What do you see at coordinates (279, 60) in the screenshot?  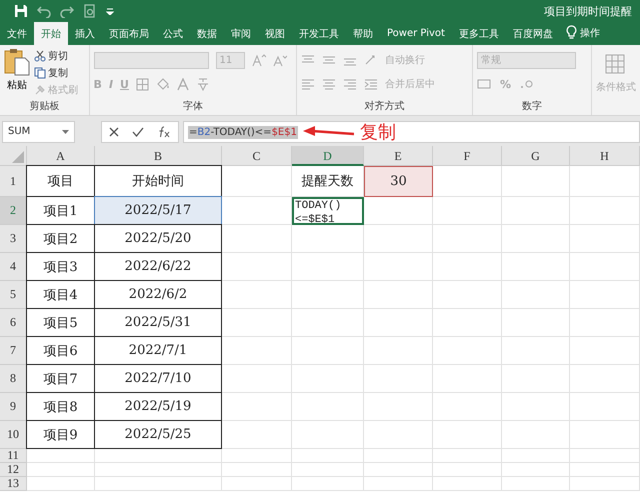 I see `shrink-font-icon` at bounding box center [279, 60].